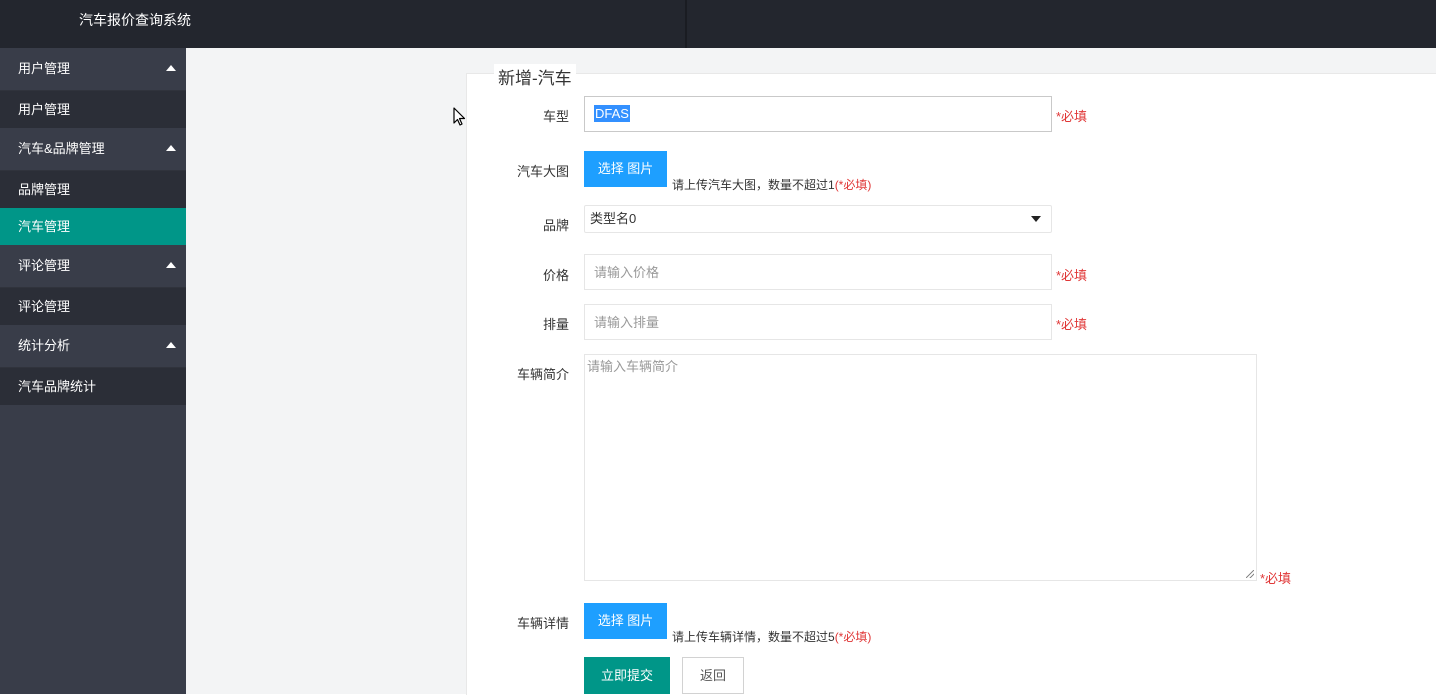 This screenshot has height=695, width=1436. I want to click on detail-images-label: 车辆详情, so click(542, 623).